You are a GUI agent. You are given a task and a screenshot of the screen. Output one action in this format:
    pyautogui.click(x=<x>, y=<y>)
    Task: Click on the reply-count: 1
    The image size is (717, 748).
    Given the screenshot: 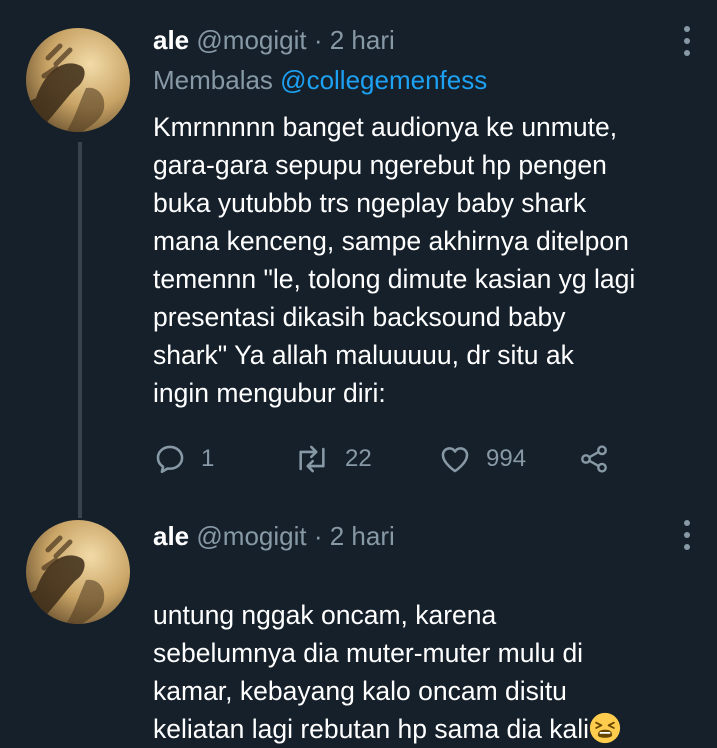 What is the action you would take?
    pyautogui.click(x=208, y=458)
    